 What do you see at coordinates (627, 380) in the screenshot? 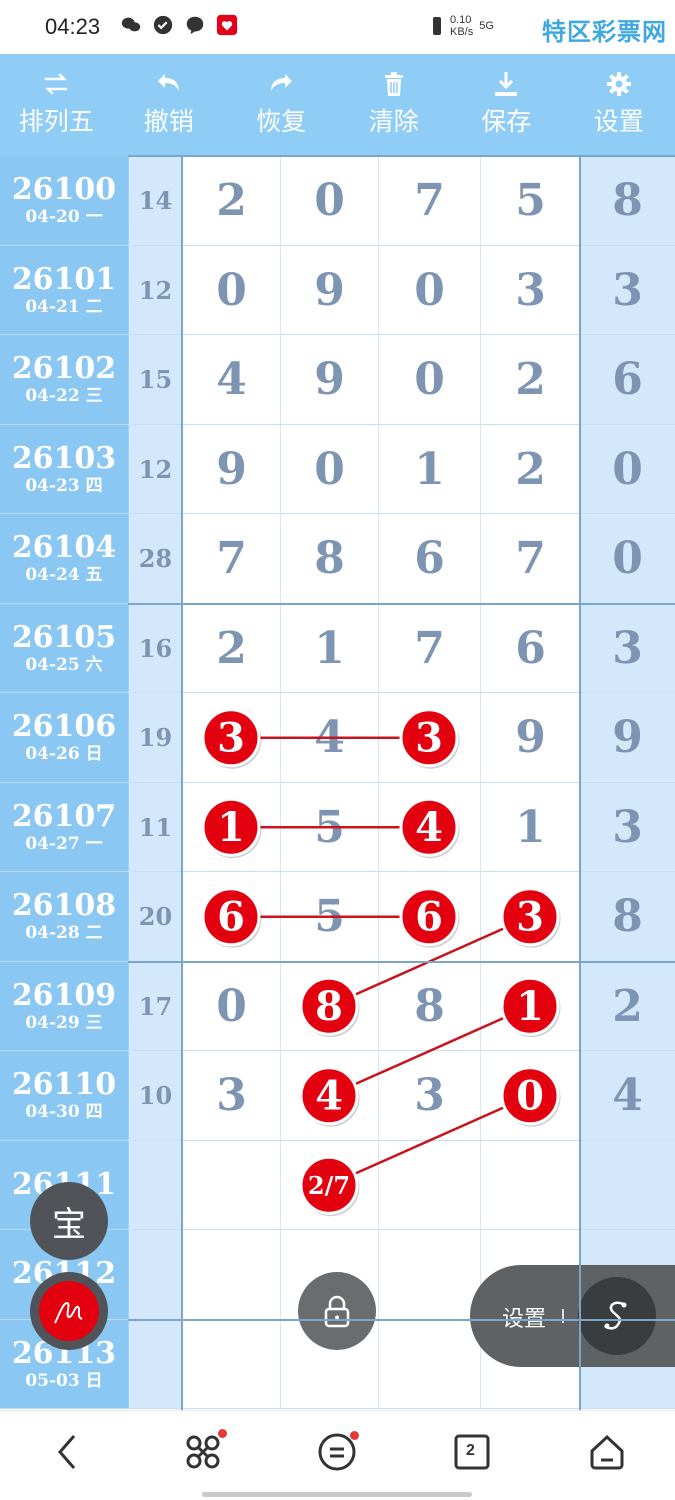
I see `digit-cell-fifth: 6` at bounding box center [627, 380].